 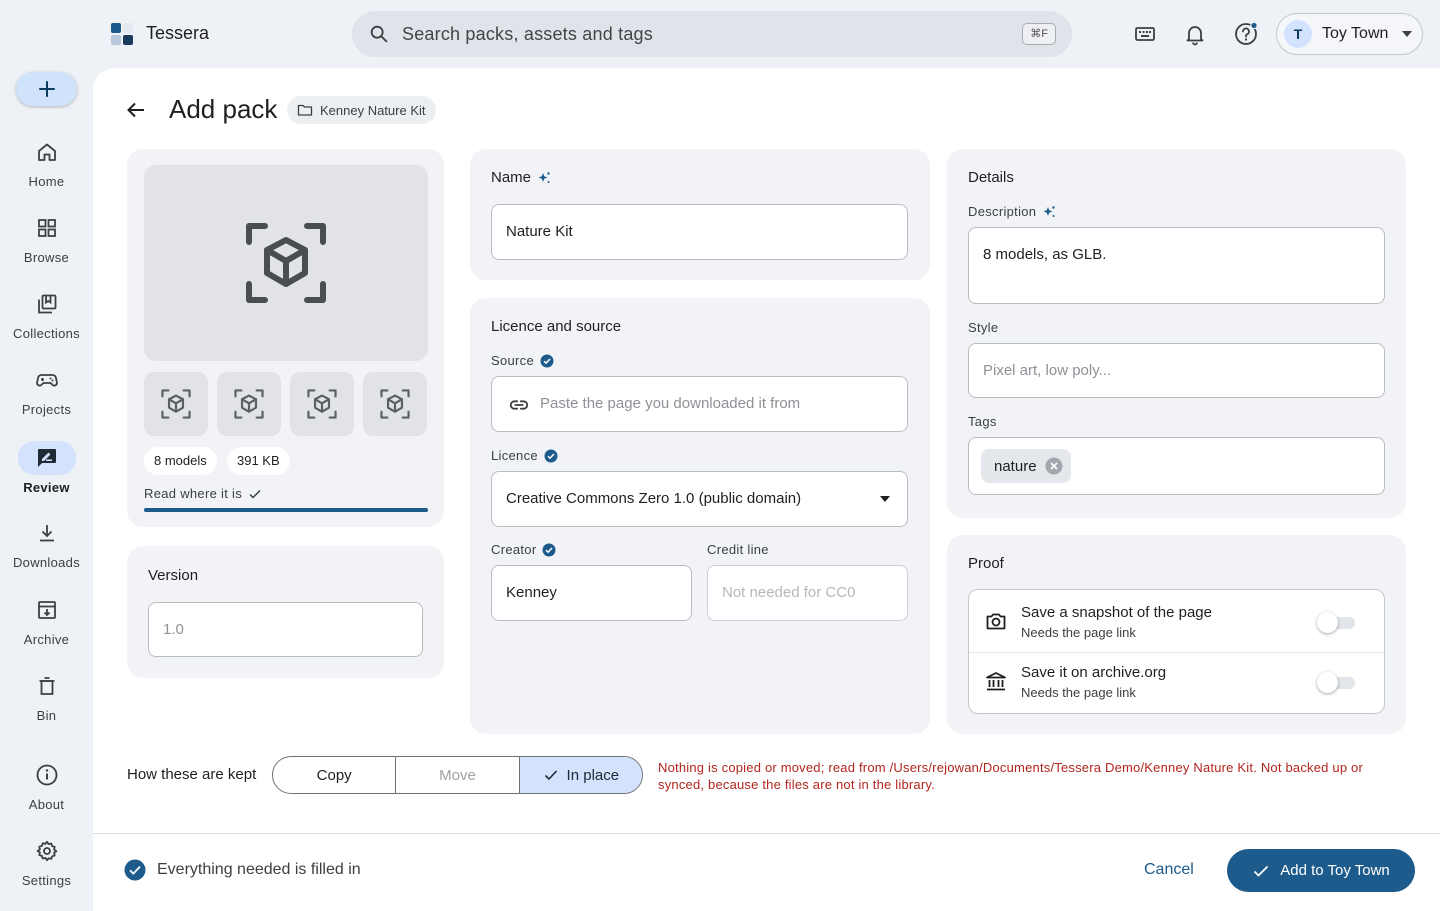 What do you see at coordinates (1116, 612) in the screenshot?
I see `proof-item-title: Save a snapshot of the page` at bounding box center [1116, 612].